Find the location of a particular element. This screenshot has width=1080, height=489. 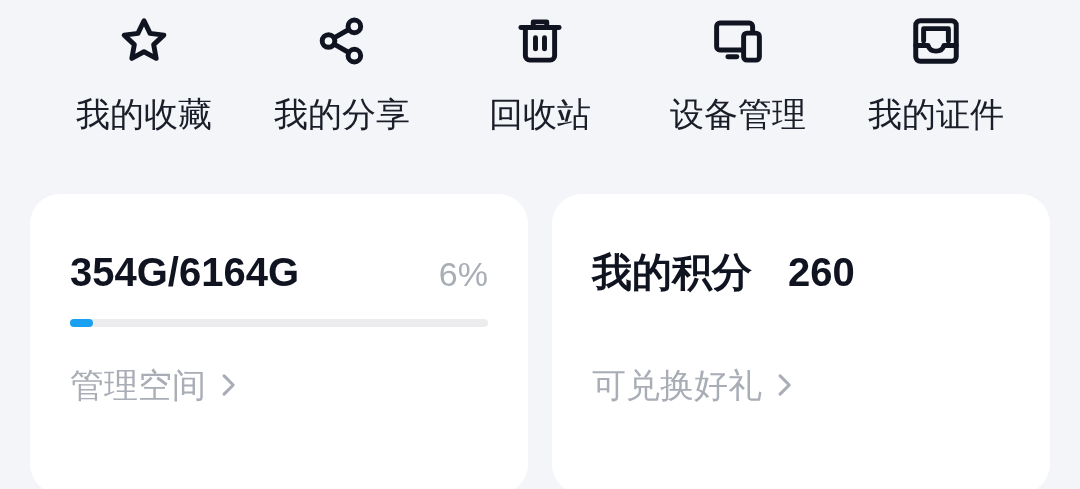

shortcut-label: 回收站 is located at coordinates (540, 114).